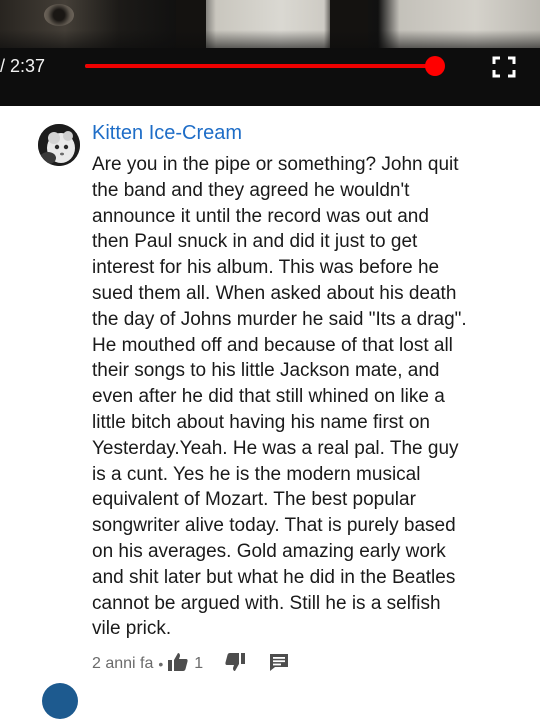  I want to click on progress-scrubber, so click(435, 66).